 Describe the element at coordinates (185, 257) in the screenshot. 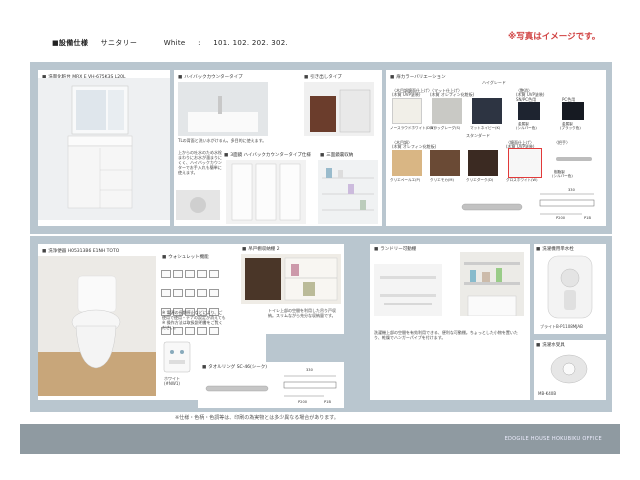

I see `washlet-title: ウォシュレット機能` at that location.